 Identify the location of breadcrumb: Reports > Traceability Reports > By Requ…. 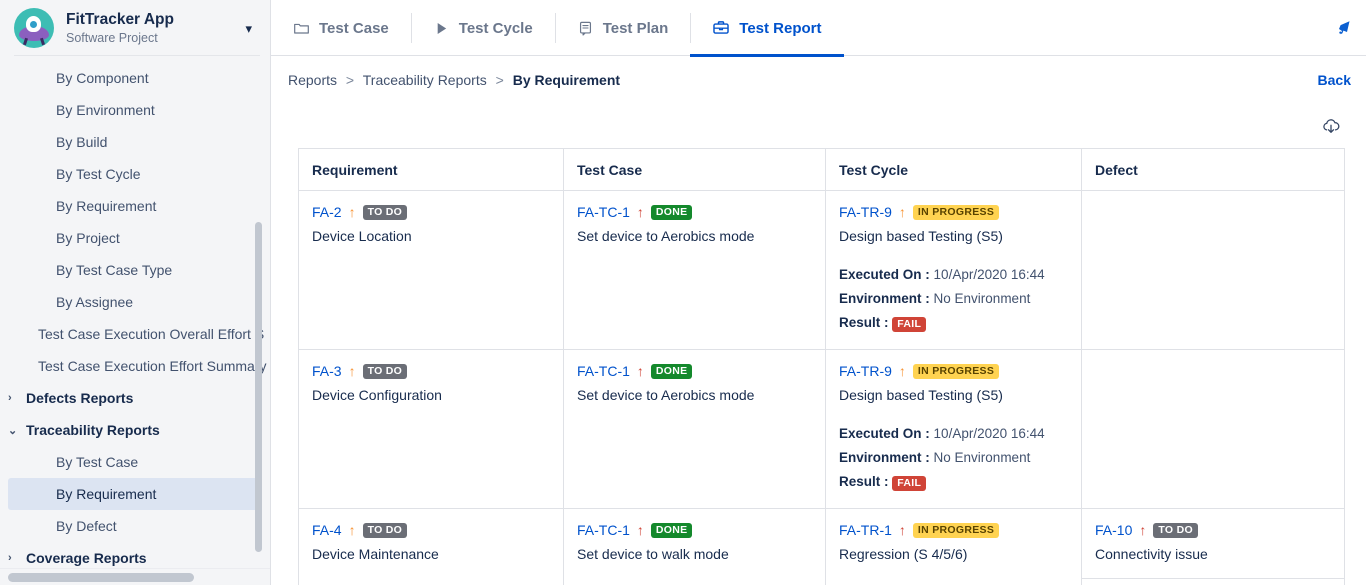
(454, 80).